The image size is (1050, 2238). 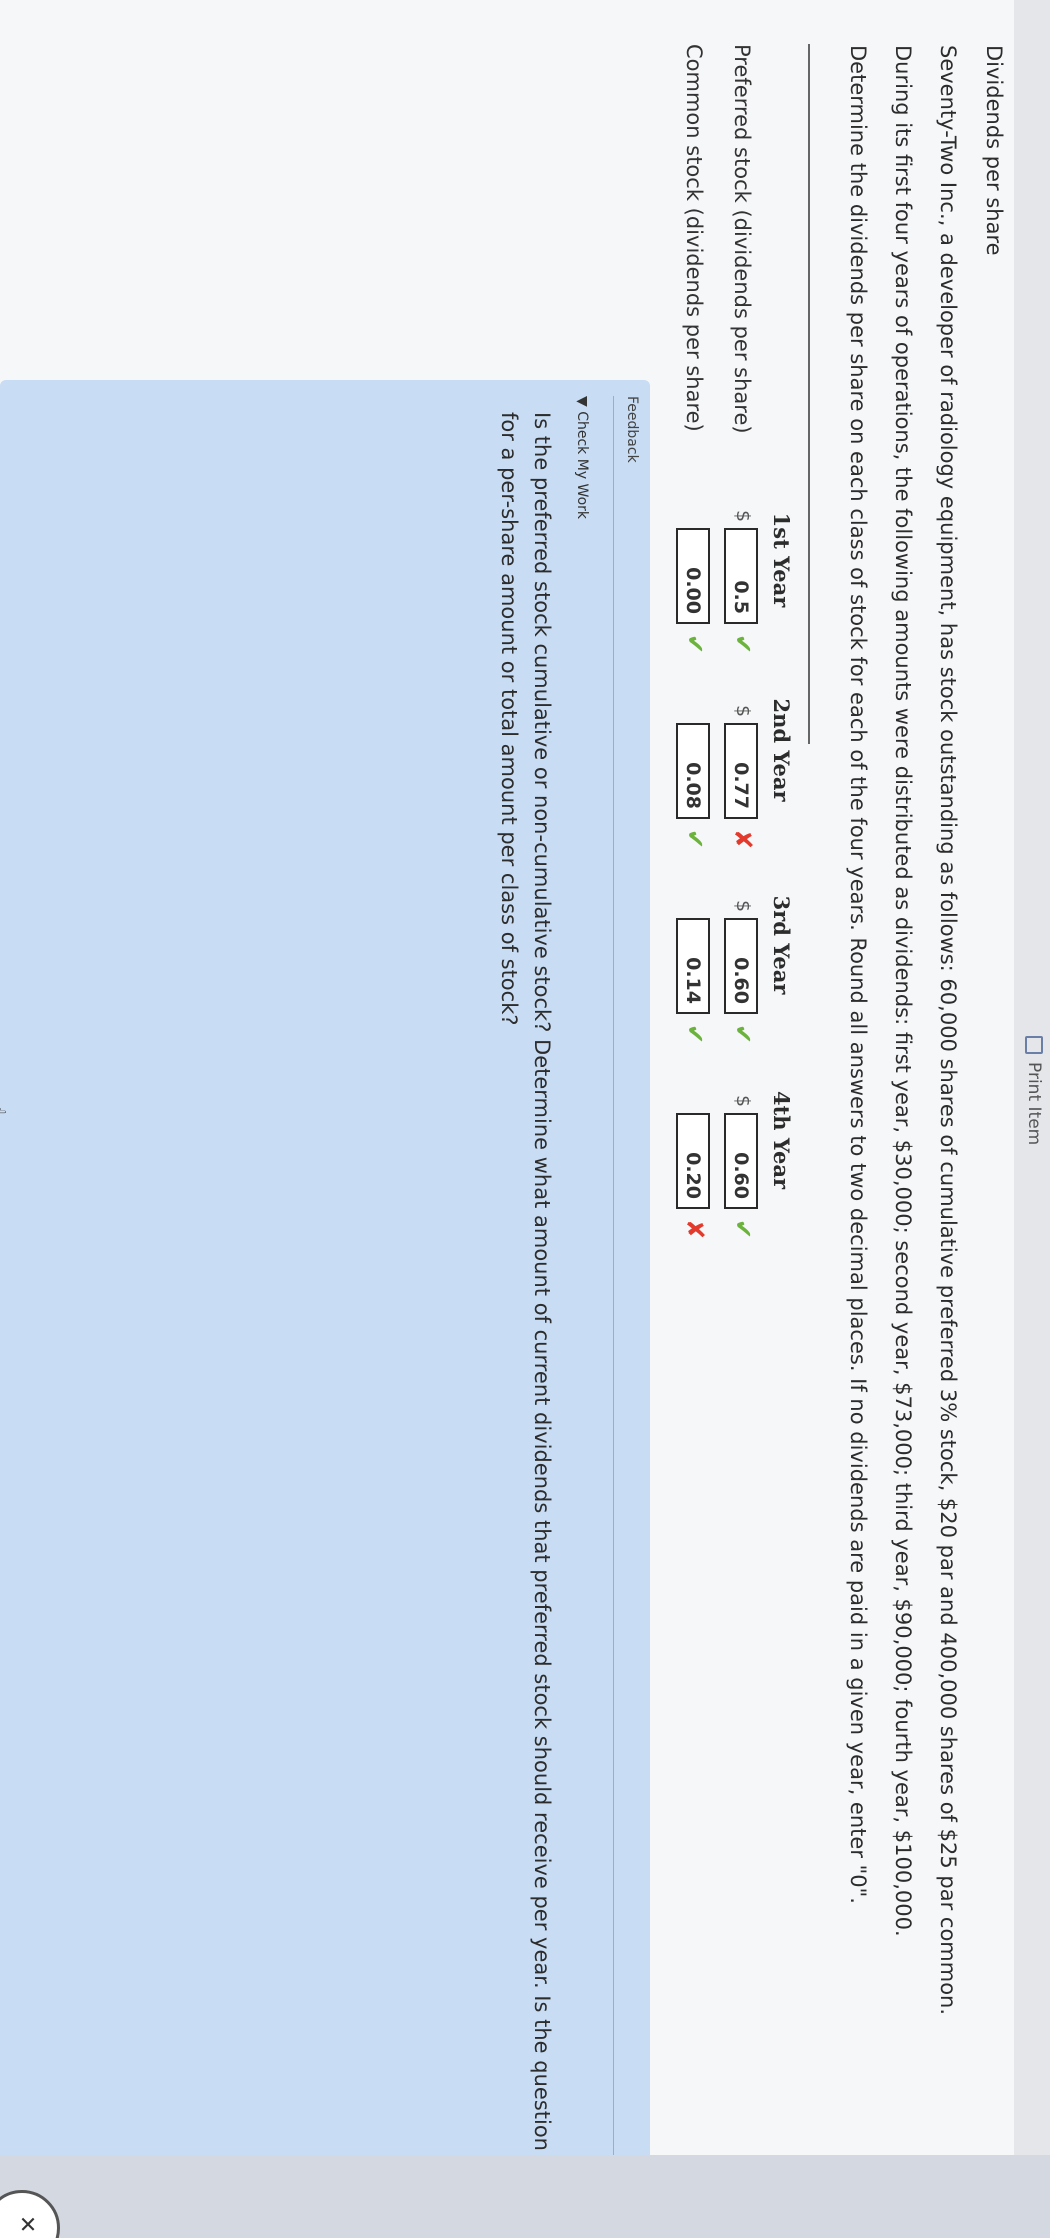 I want to click on hand-cursor-icon: ☝, so click(x=5, y=1108).